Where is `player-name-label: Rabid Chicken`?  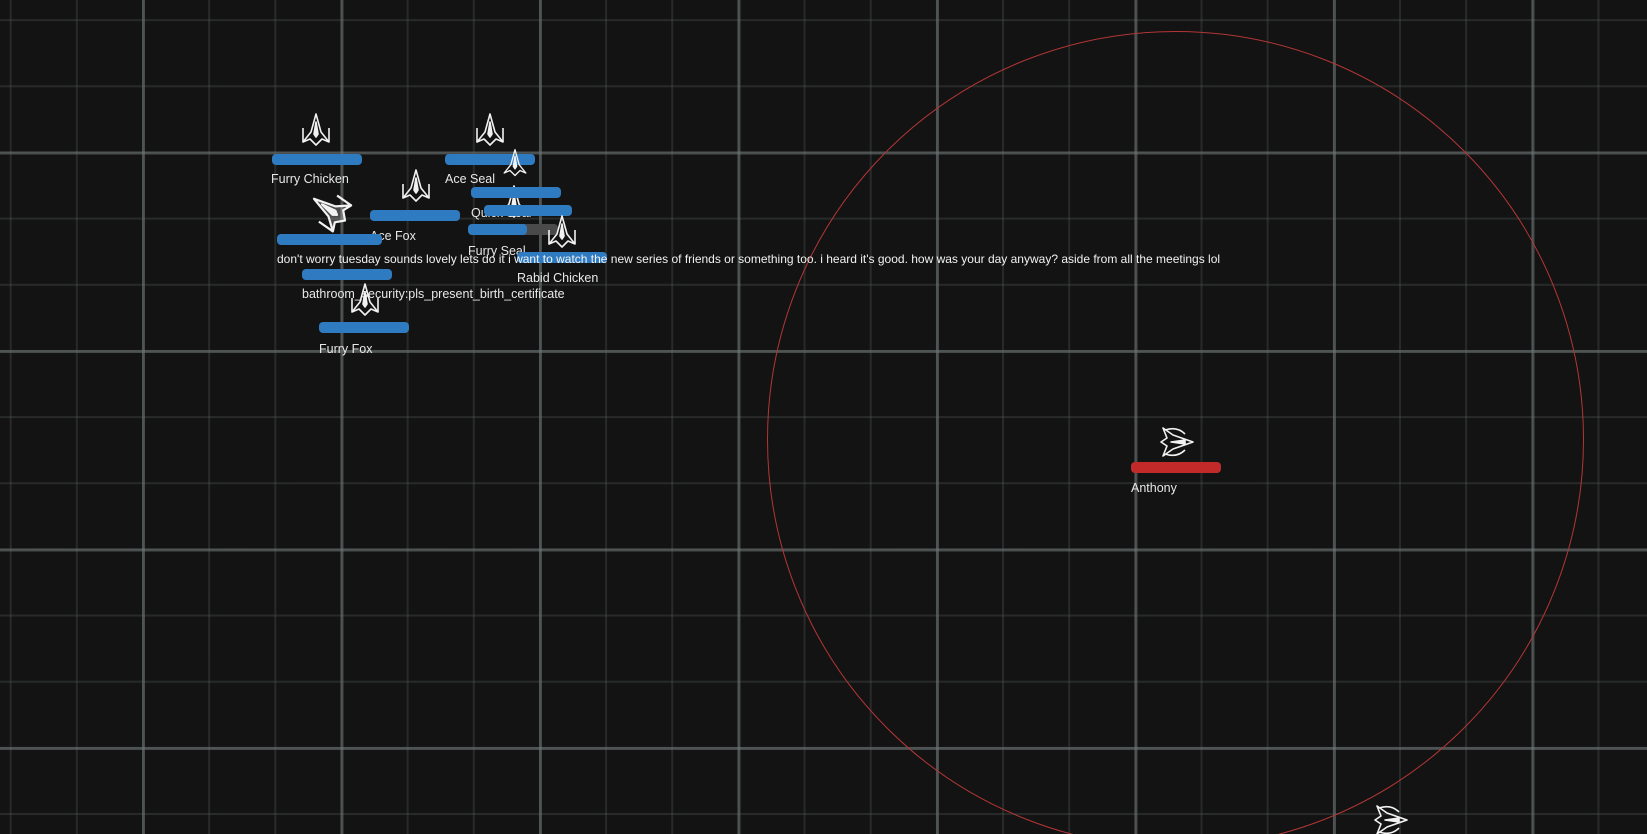
player-name-label: Rabid Chicken is located at coordinates (558, 278).